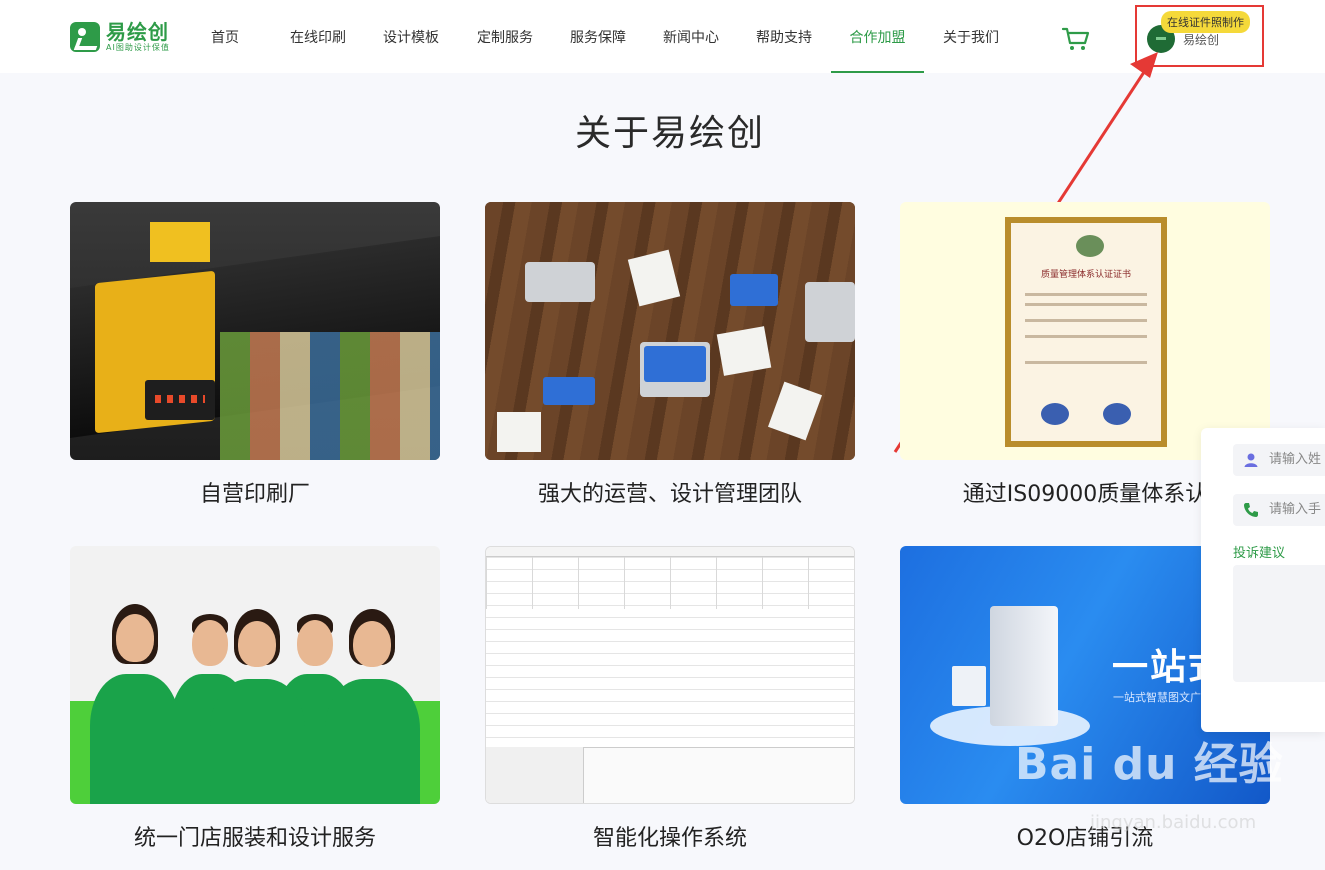  What do you see at coordinates (1201, 39) in the screenshot?
I see `user-name: 易绘创` at bounding box center [1201, 39].